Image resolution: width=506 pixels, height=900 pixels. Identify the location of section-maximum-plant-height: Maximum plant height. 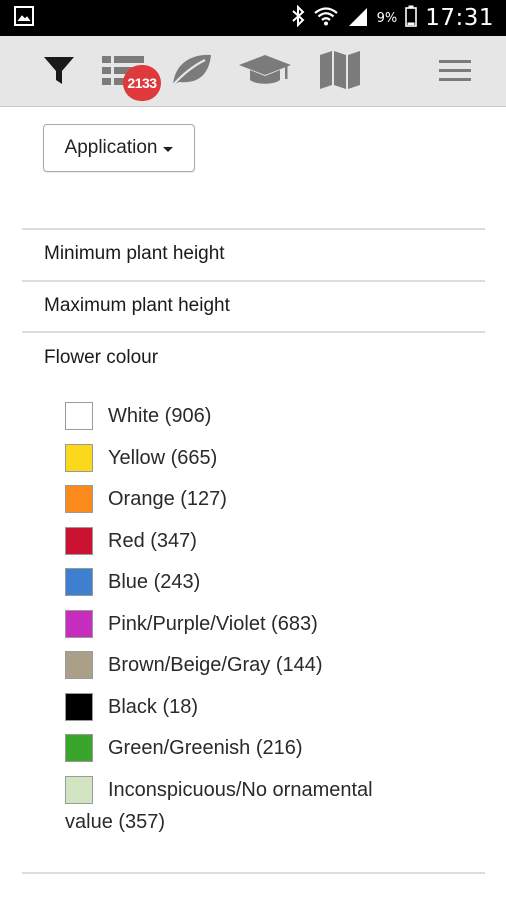
(137, 306).